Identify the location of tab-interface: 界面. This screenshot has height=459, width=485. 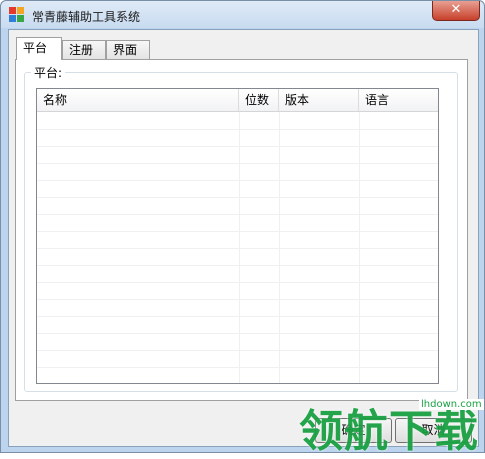
(128, 49).